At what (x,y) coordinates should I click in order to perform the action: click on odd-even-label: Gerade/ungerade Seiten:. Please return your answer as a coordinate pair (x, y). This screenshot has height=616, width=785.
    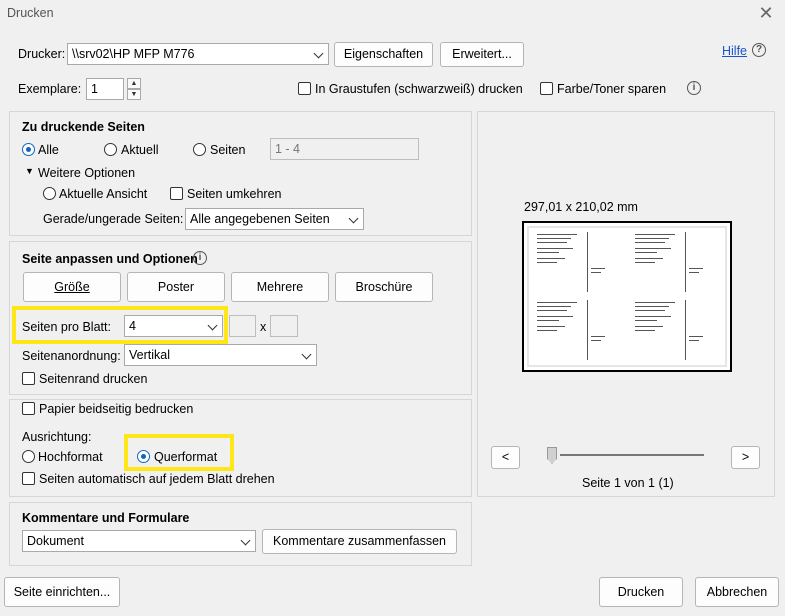
    Looking at the image, I should click on (113, 219).